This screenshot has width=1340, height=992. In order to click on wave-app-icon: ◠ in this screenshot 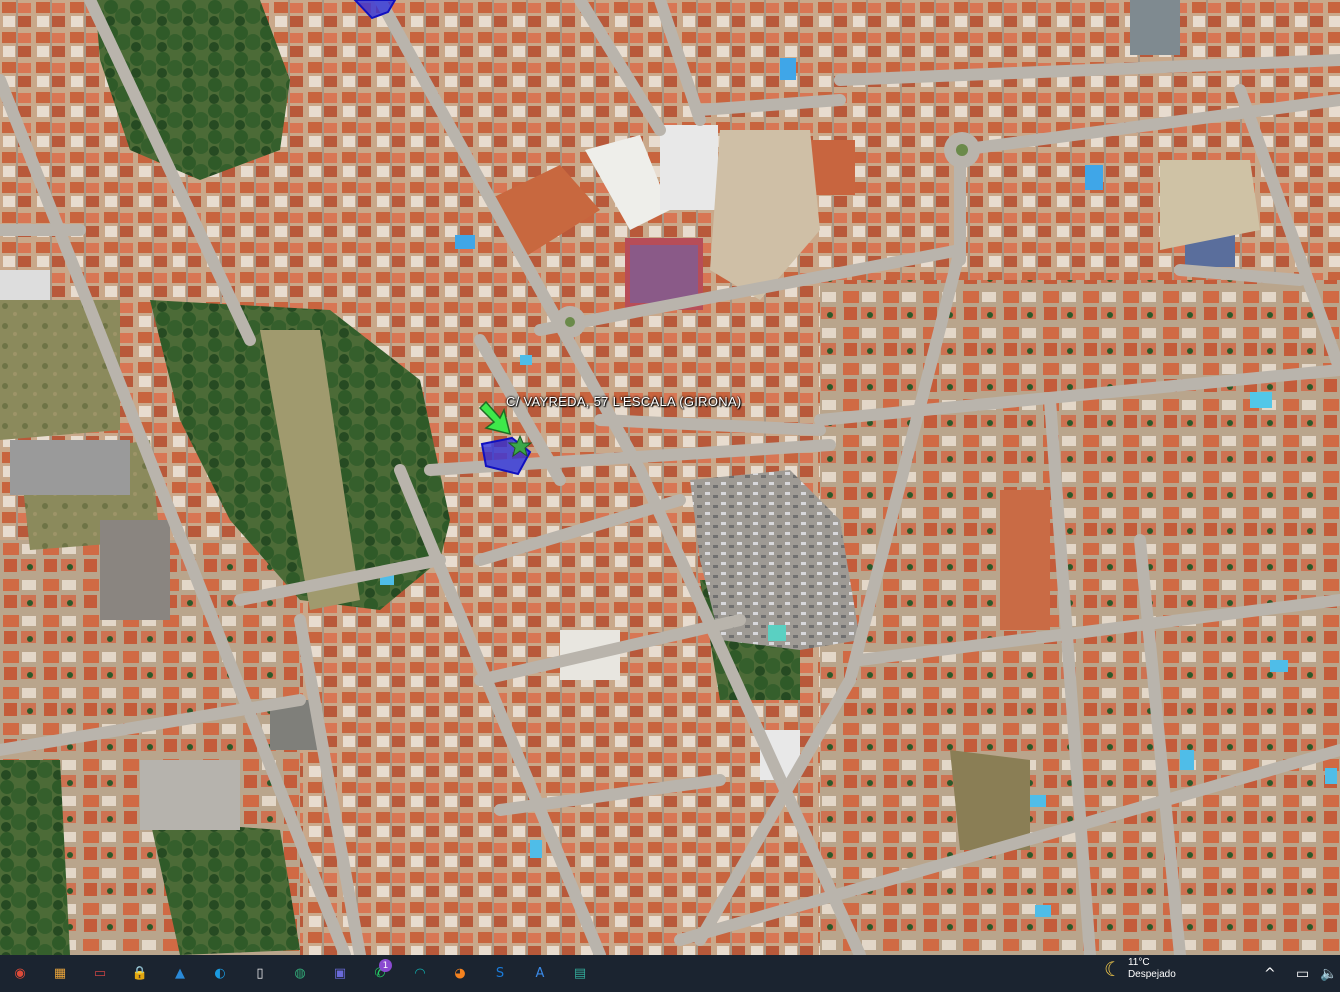, I will do `click(420, 973)`.